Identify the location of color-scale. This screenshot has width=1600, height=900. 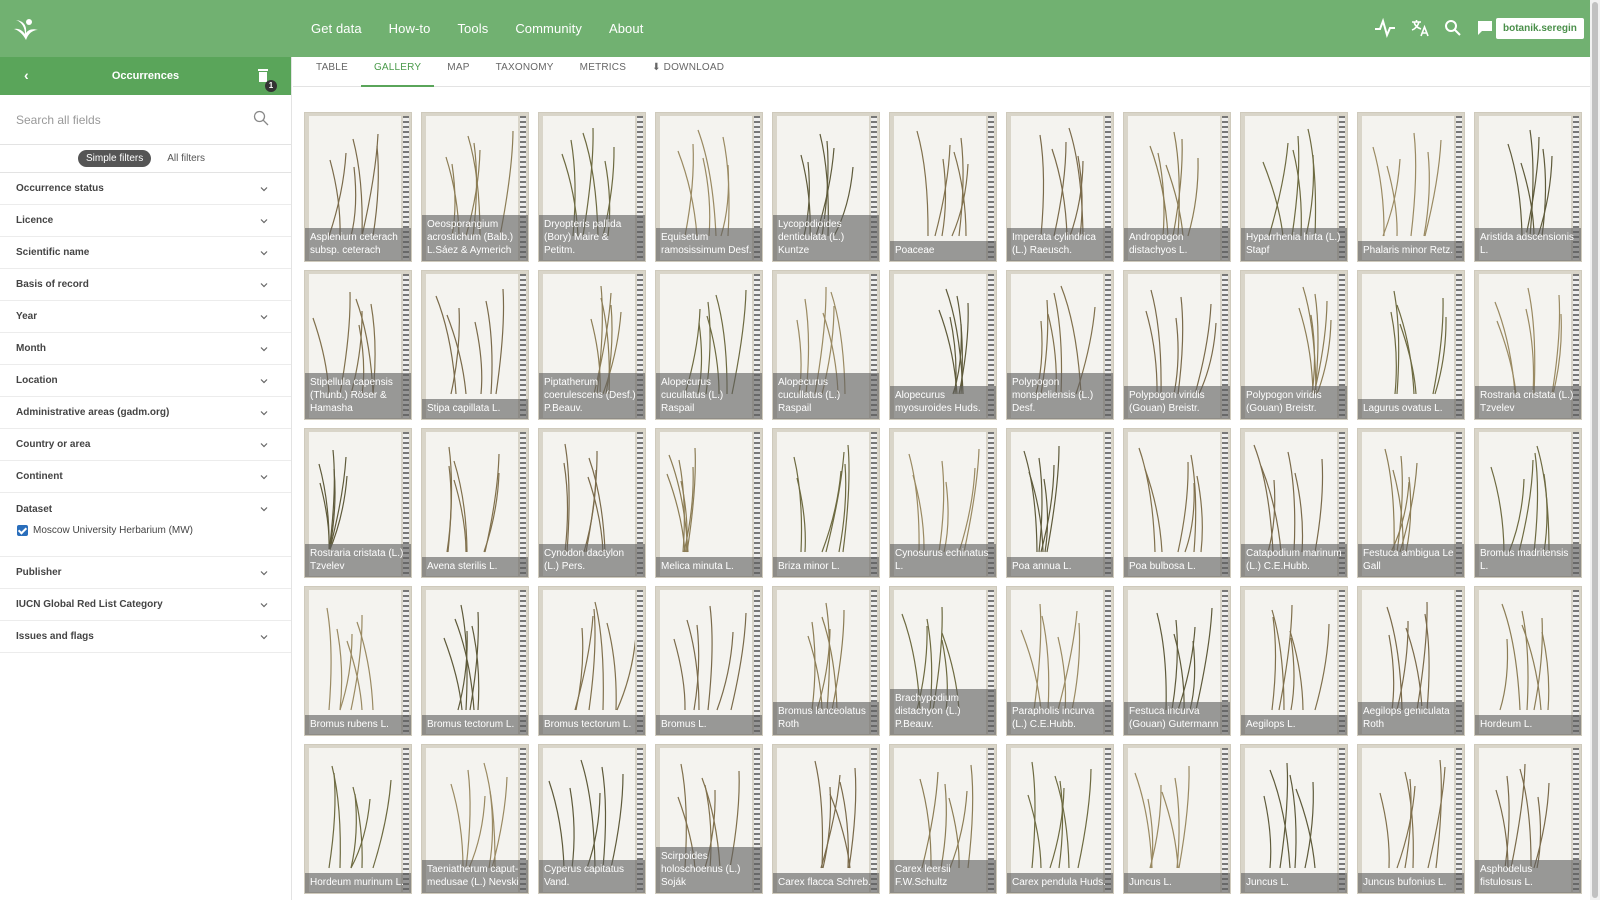
(406, 662).